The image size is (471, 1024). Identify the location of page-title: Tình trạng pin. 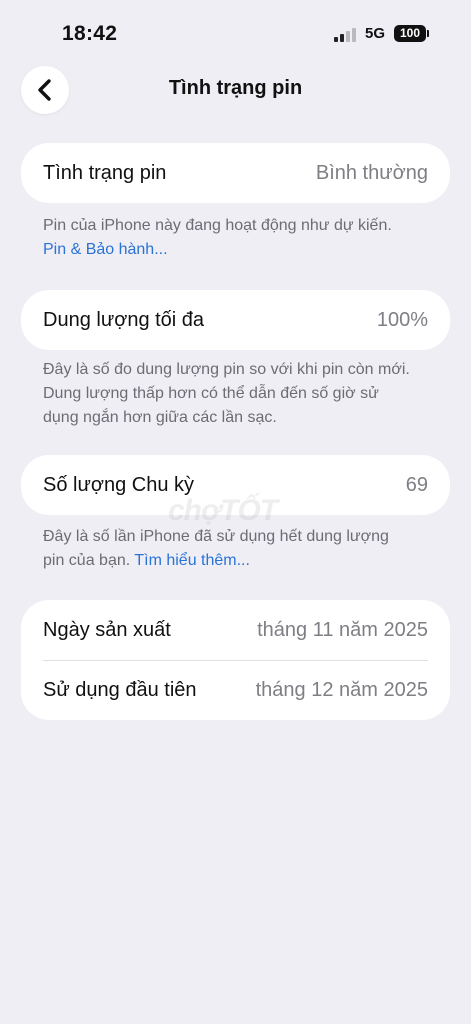
(235, 88).